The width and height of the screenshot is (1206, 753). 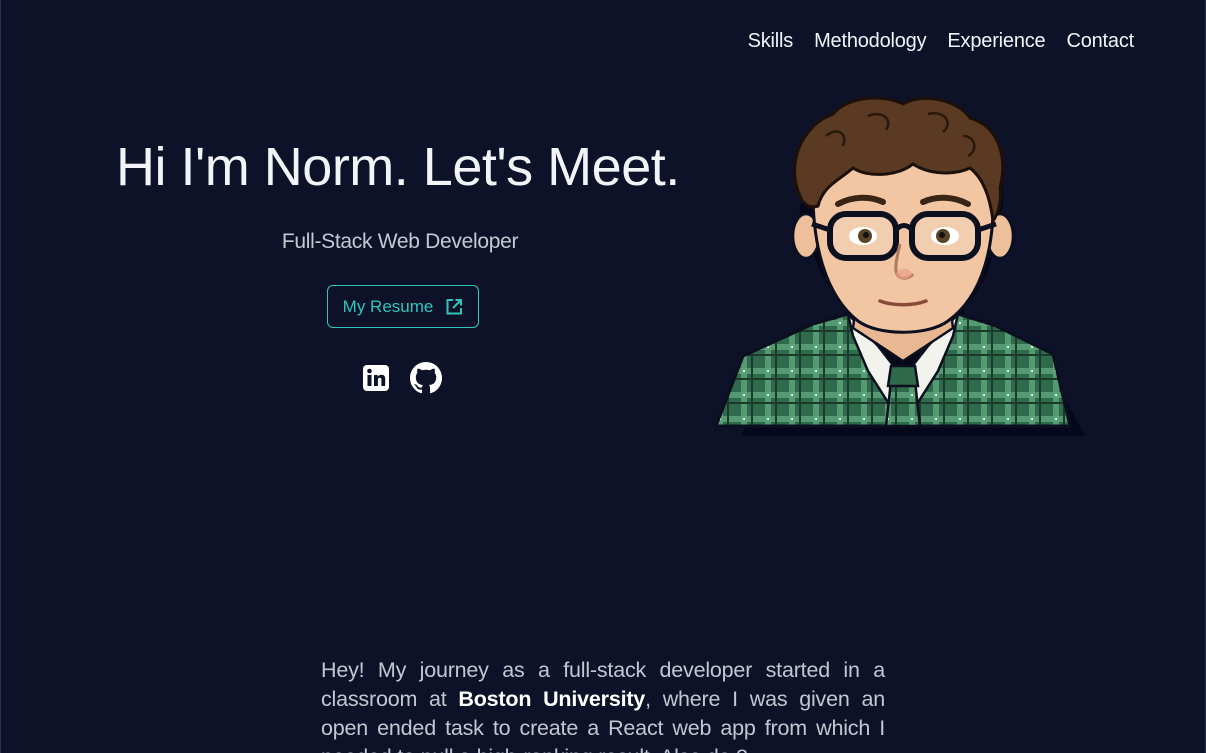 What do you see at coordinates (454, 306) in the screenshot?
I see `external-link-icon` at bounding box center [454, 306].